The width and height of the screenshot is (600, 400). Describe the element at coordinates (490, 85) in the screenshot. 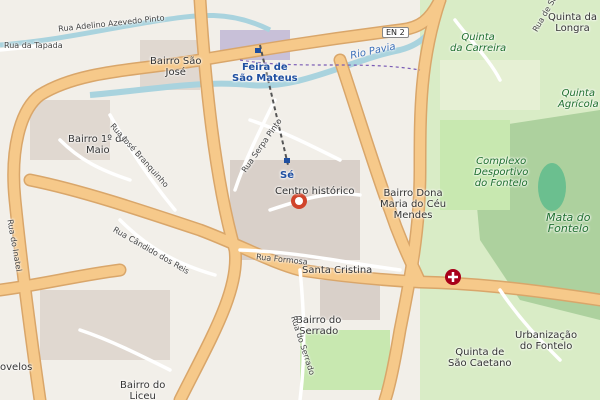

I see `quinta-carreira-field` at that location.